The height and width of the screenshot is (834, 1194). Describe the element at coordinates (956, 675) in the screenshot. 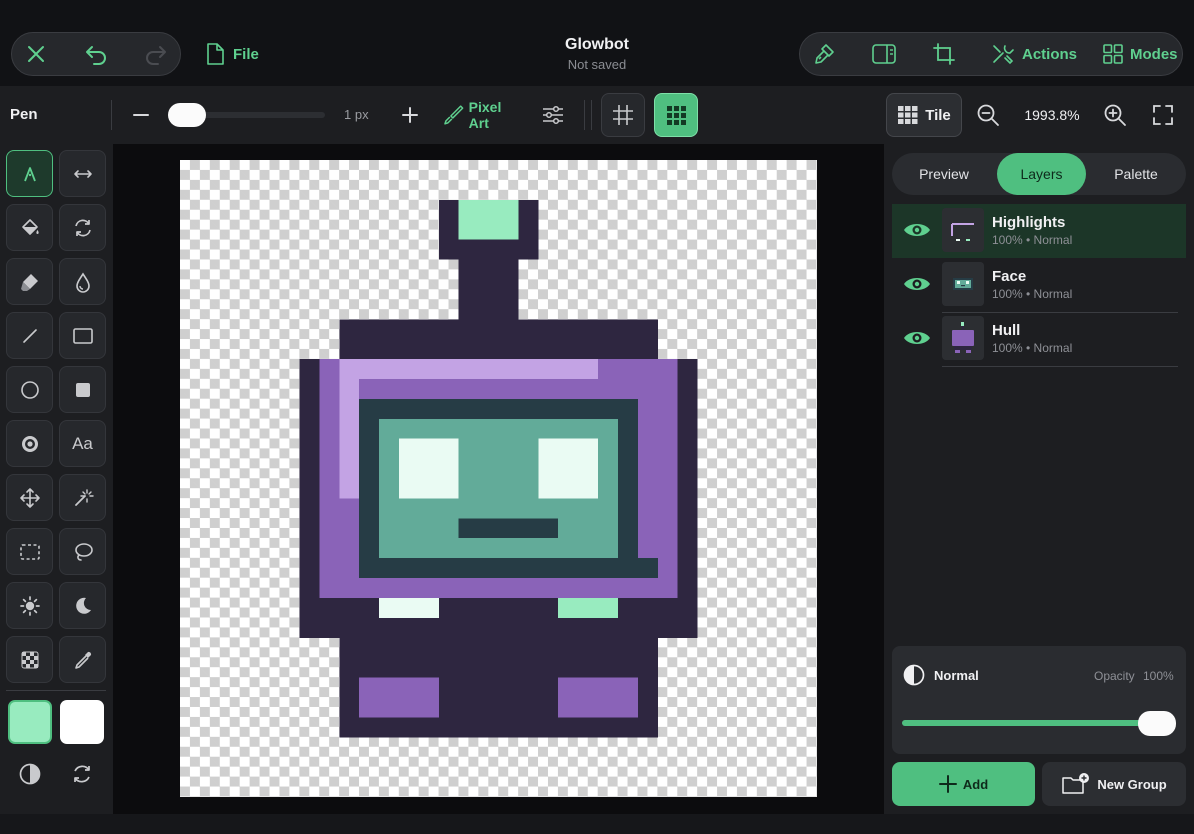

I see `blend-mode-label: Normal` at that location.